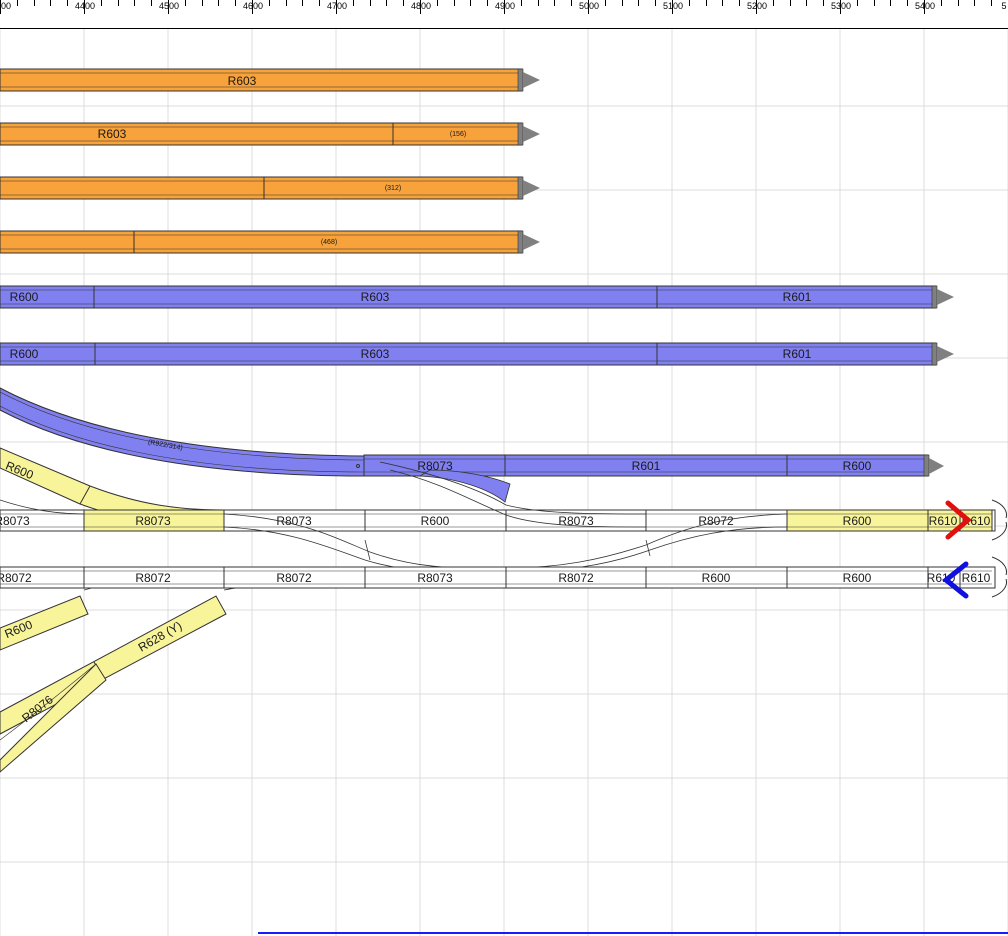 The height and width of the screenshot is (936, 1008). Describe the element at coordinates (925, 6) in the screenshot. I see `ruler-label: 5400` at that location.